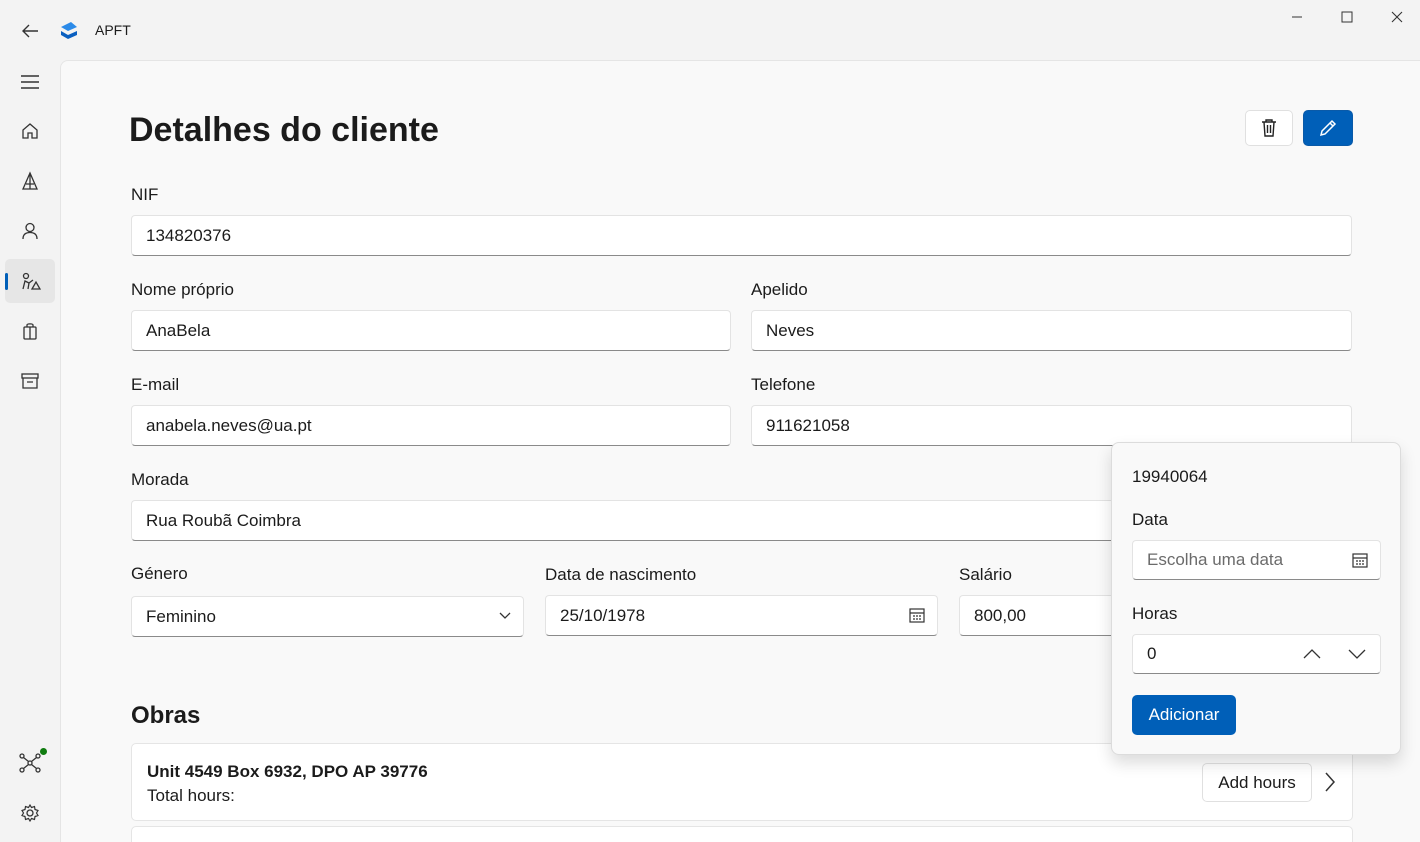 Image resolution: width=1420 pixels, height=842 pixels. Describe the element at coordinates (1330, 782) in the screenshot. I see `chevron-right-icon` at that location.